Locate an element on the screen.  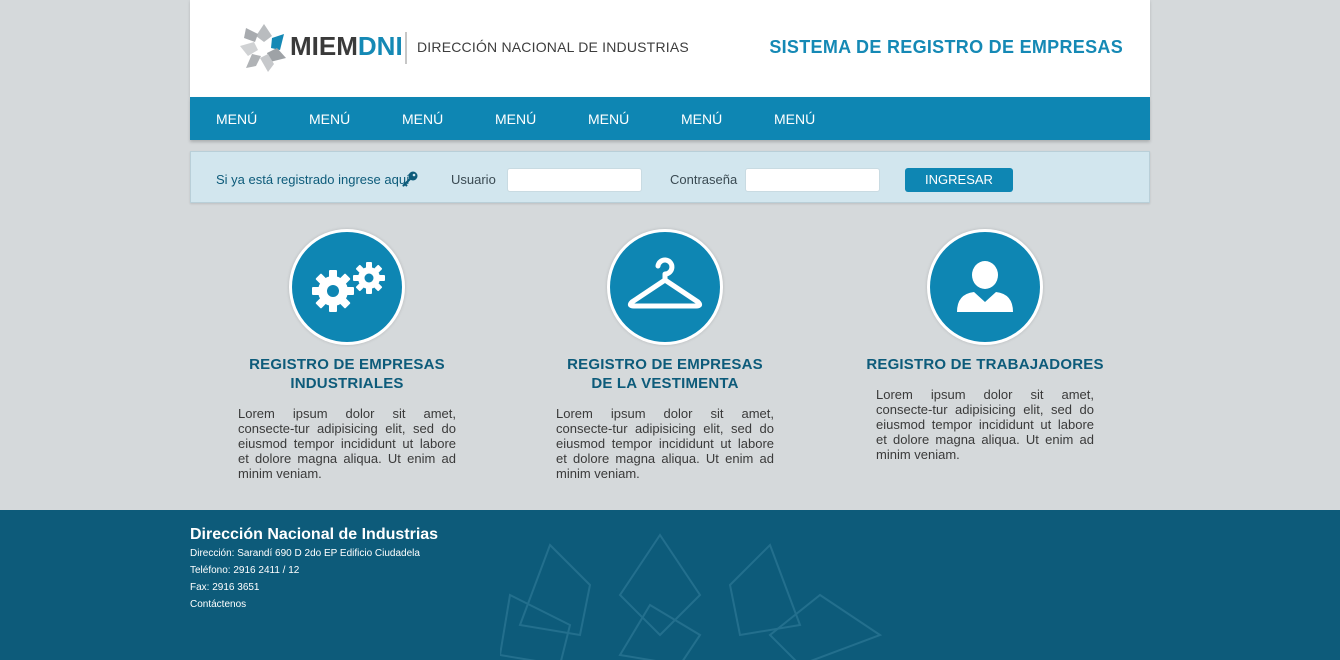
username-label: Usuario is located at coordinates (473, 179).